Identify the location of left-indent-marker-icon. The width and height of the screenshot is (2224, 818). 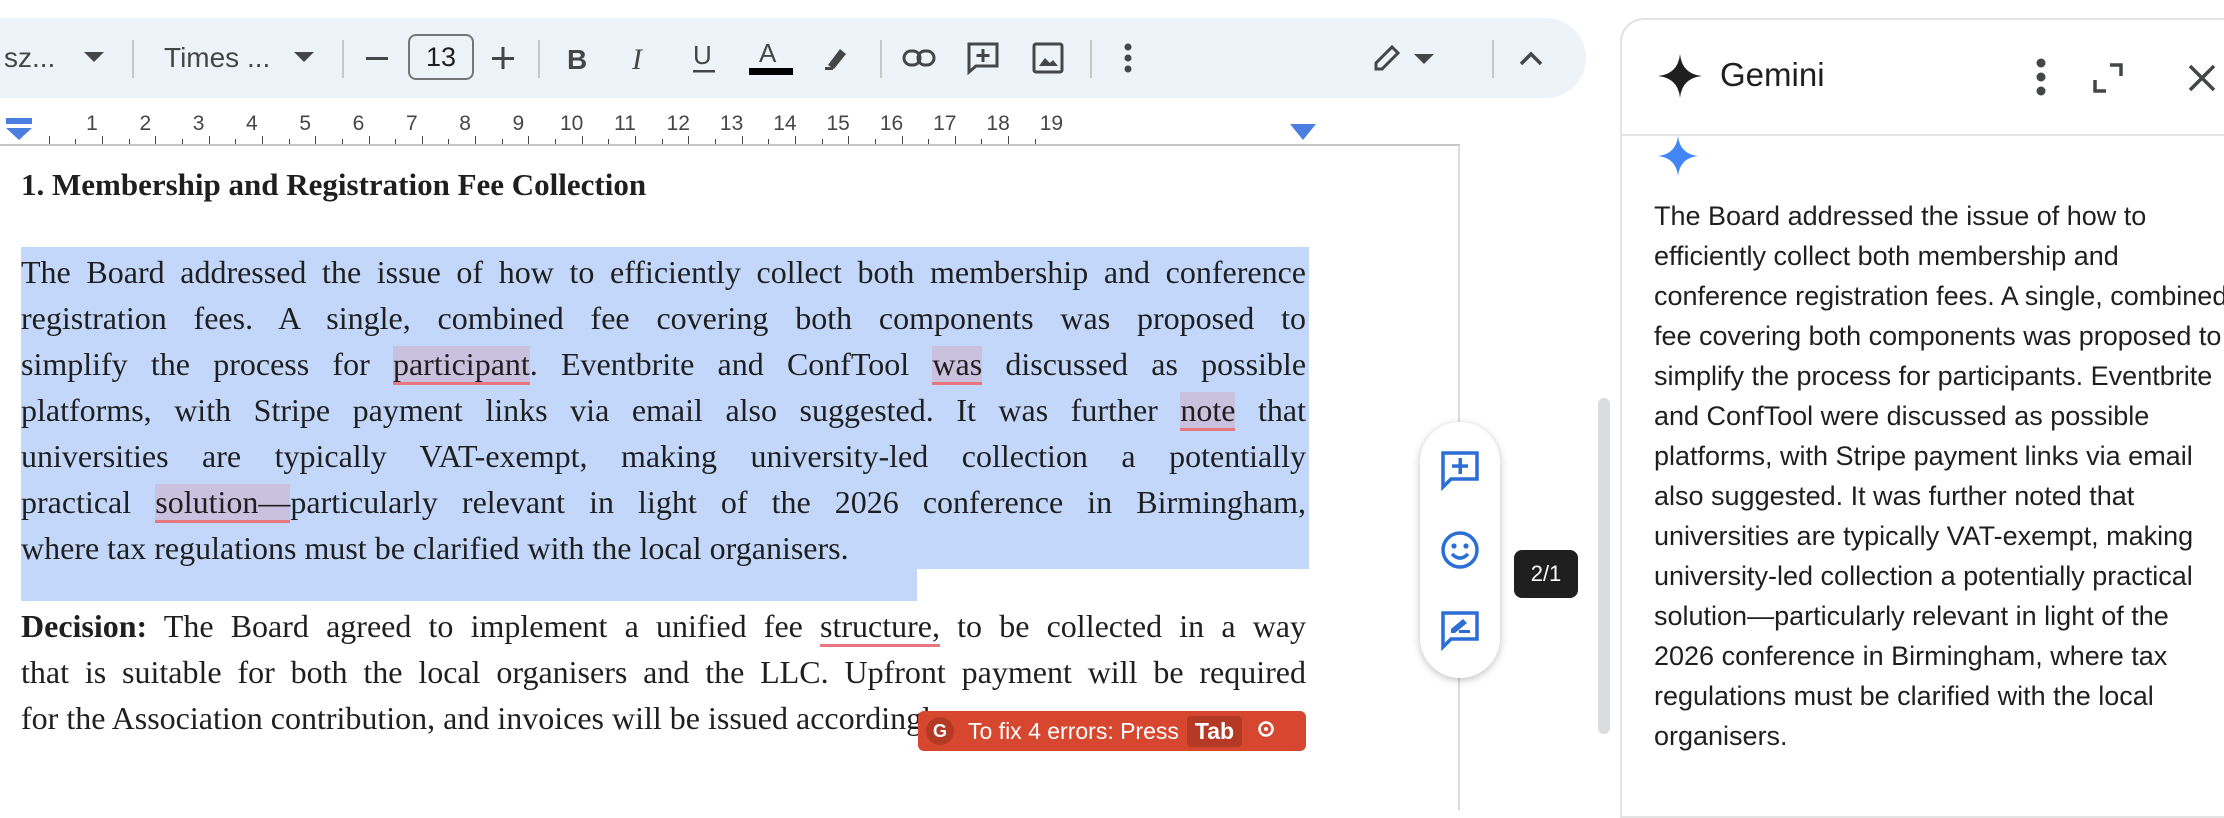
(19, 130).